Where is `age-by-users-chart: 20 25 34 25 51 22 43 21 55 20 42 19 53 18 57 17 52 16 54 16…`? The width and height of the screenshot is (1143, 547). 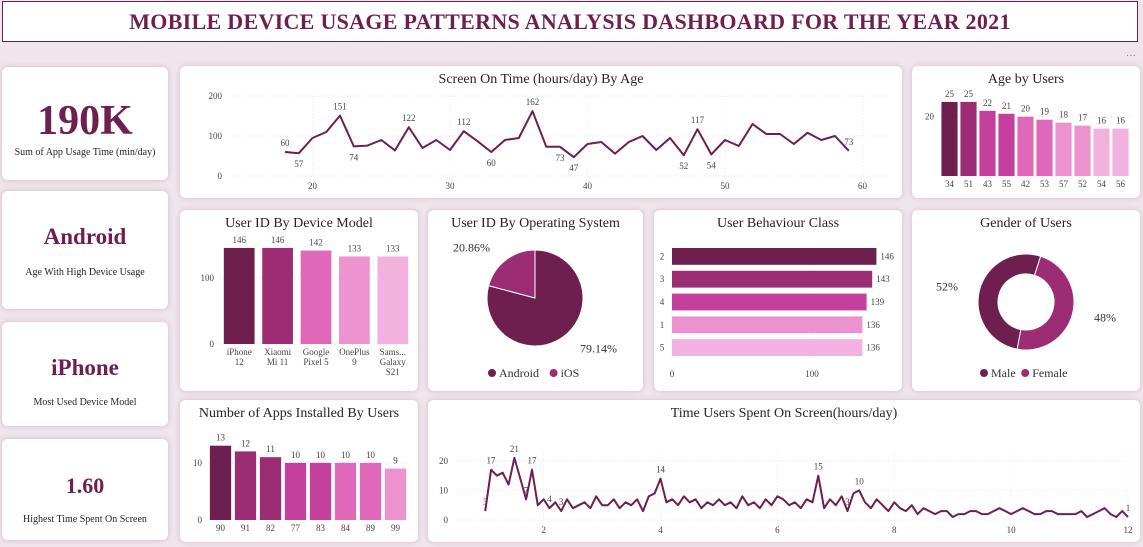
age-by-users-chart: 20 25 34 25 51 22 43 21 55 20 42 19 53 18 57 17 52 16 54 16… is located at coordinates (1027, 139).